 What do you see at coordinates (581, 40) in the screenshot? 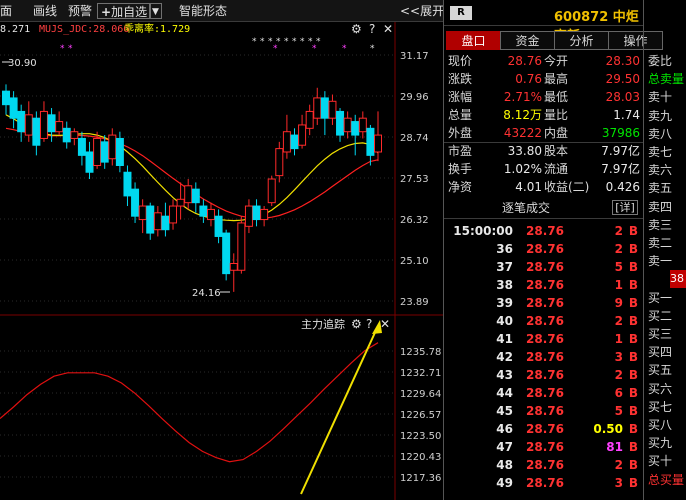
I see `tab-analysis: 分析` at bounding box center [581, 40].